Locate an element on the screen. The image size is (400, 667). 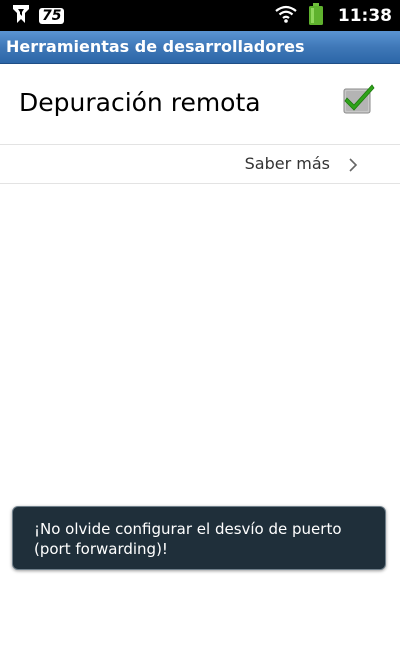
remote-debugging-row: Depuración remota is located at coordinates (200, 104).